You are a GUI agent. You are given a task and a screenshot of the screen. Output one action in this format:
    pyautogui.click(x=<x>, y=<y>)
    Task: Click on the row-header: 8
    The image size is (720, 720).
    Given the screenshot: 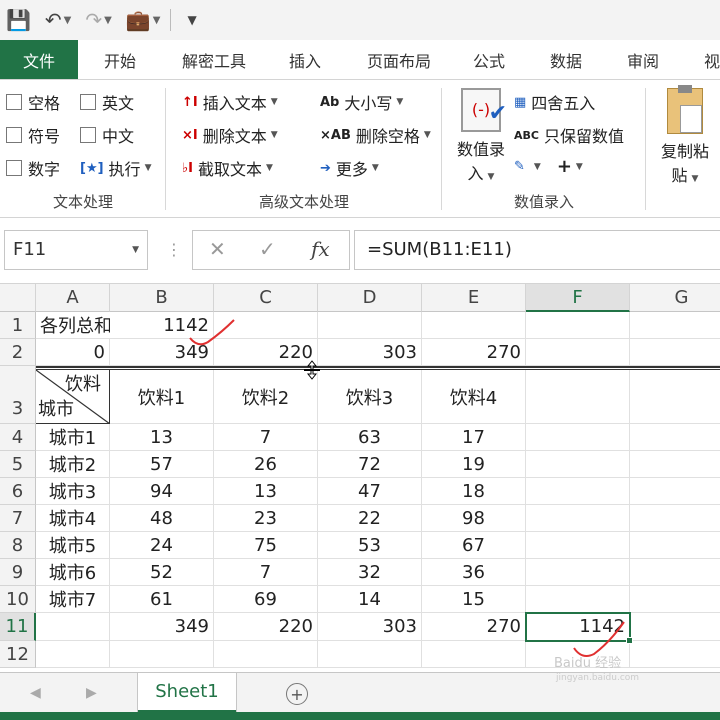 What is the action you would take?
    pyautogui.click(x=18, y=545)
    